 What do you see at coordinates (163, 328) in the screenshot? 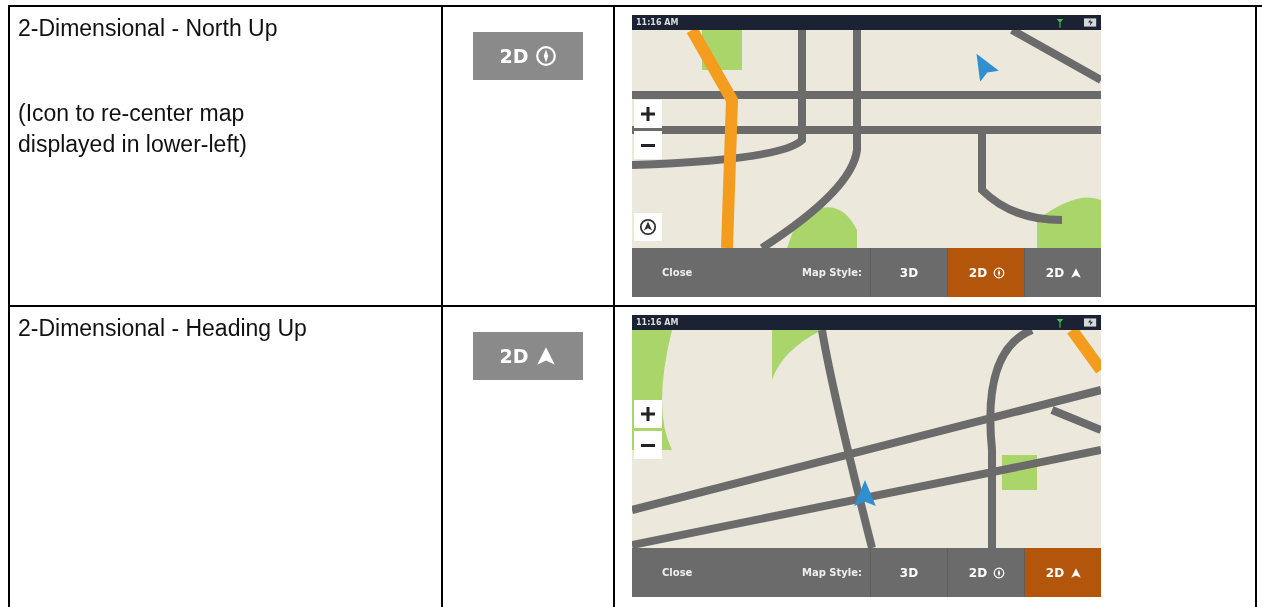
I see `mode-name: 2-Dimensional - Heading Up` at bounding box center [163, 328].